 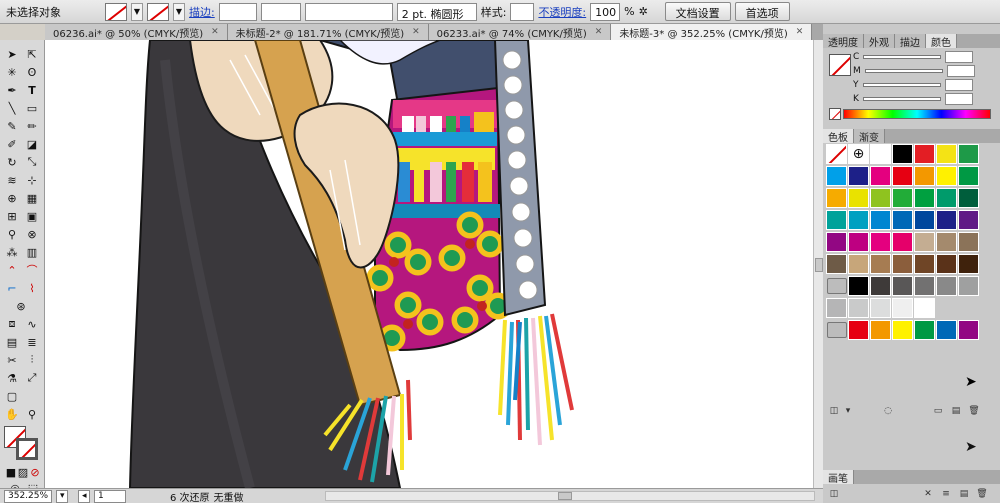 What do you see at coordinates (12, 126) in the screenshot?
I see `paintbrush-icon: ✎` at bounding box center [12, 126].